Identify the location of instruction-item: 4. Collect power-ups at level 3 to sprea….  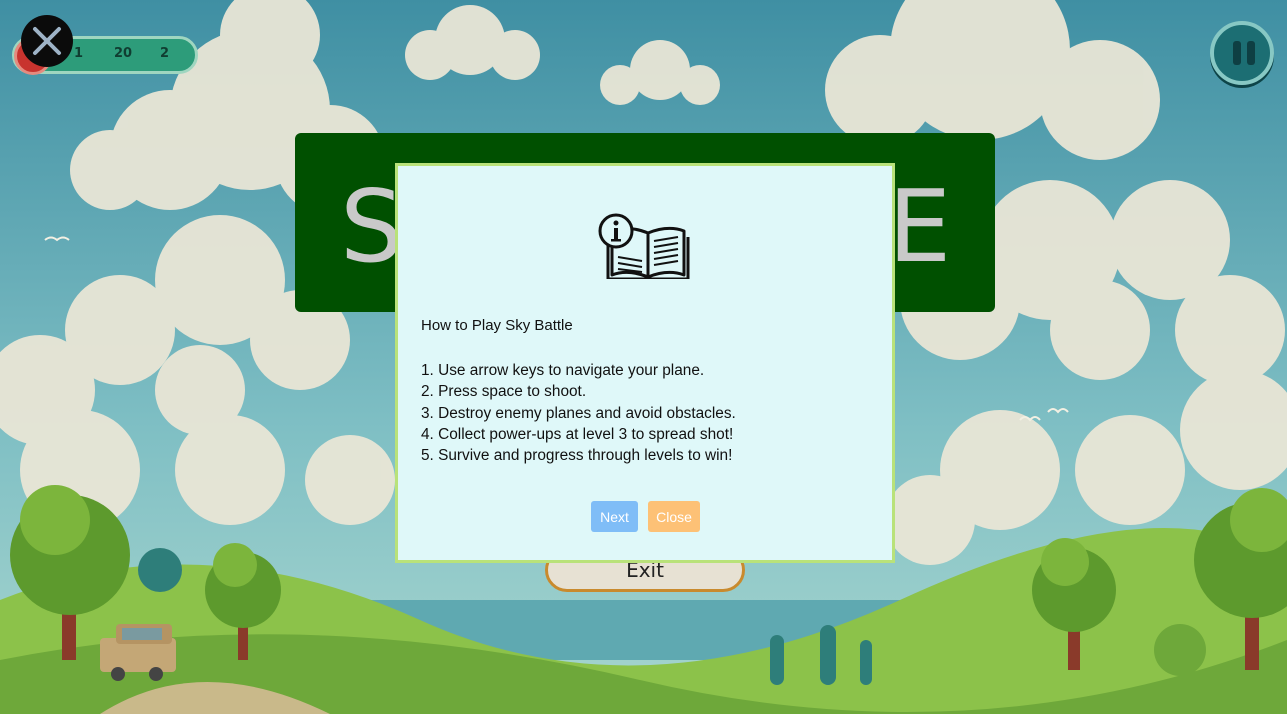
(577, 434).